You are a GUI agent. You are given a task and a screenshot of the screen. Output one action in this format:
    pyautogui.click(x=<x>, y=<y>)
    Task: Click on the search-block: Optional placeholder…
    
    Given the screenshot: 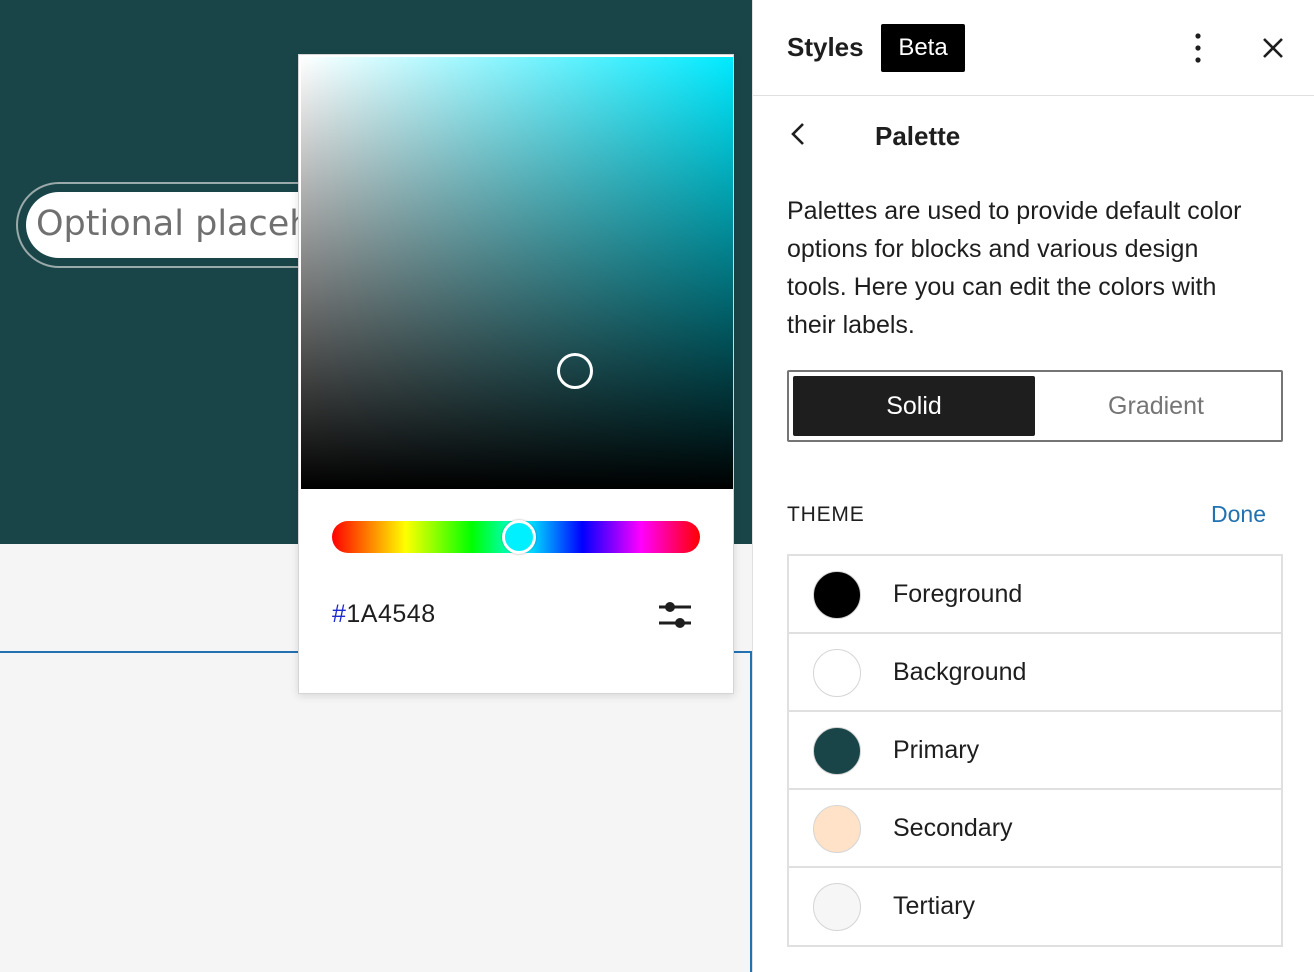 What is the action you would take?
    pyautogui.click(x=226, y=225)
    